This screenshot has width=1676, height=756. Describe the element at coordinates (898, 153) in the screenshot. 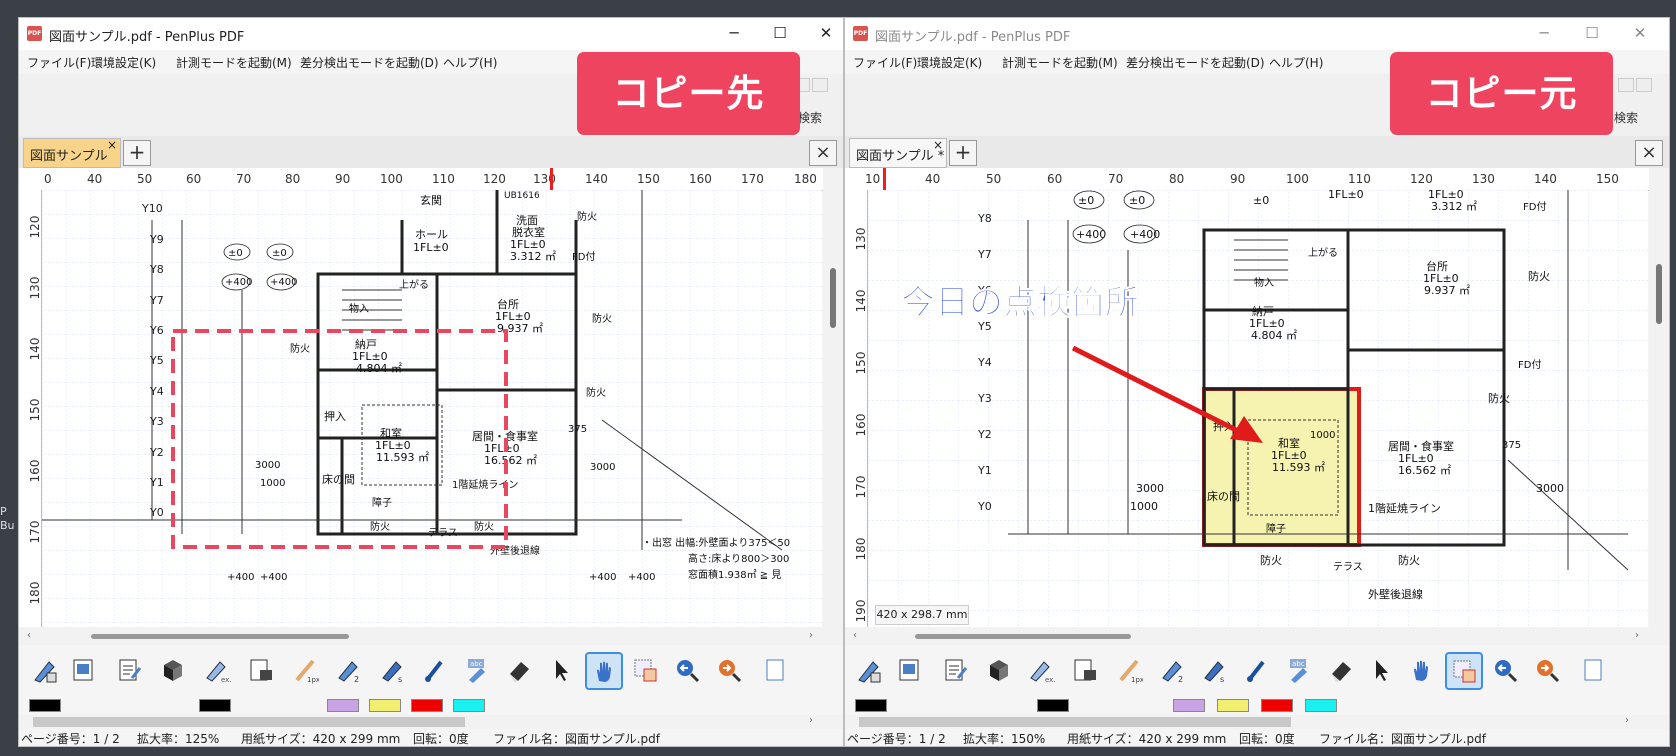

I see `tab-document: 図面サンプル * ×` at that location.